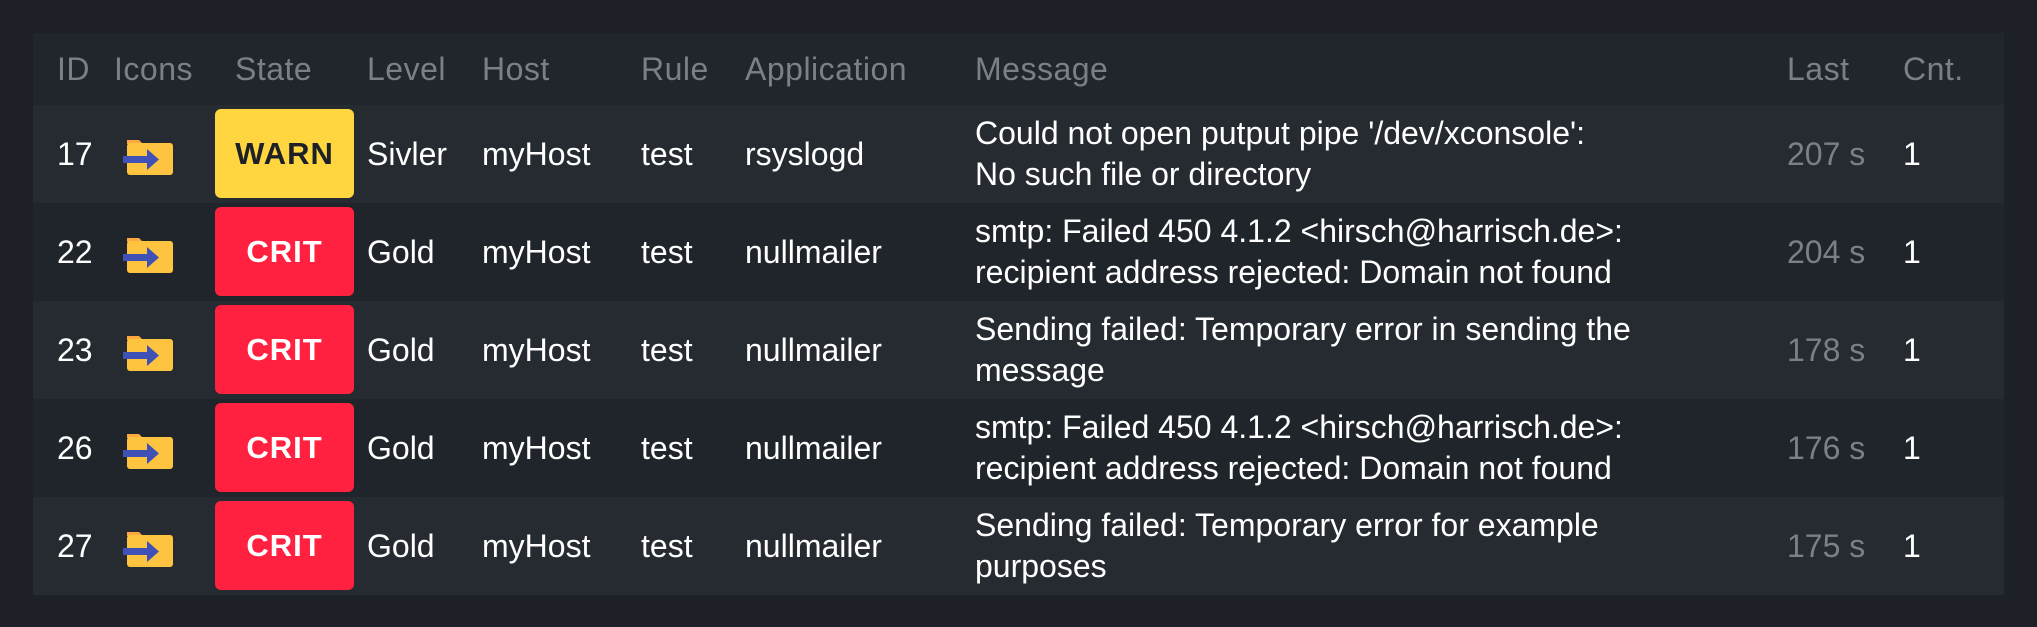 The height and width of the screenshot is (627, 2037). What do you see at coordinates (1143, 174) in the screenshot?
I see `message-line: No such file or directory` at bounding box center [1143, 174].